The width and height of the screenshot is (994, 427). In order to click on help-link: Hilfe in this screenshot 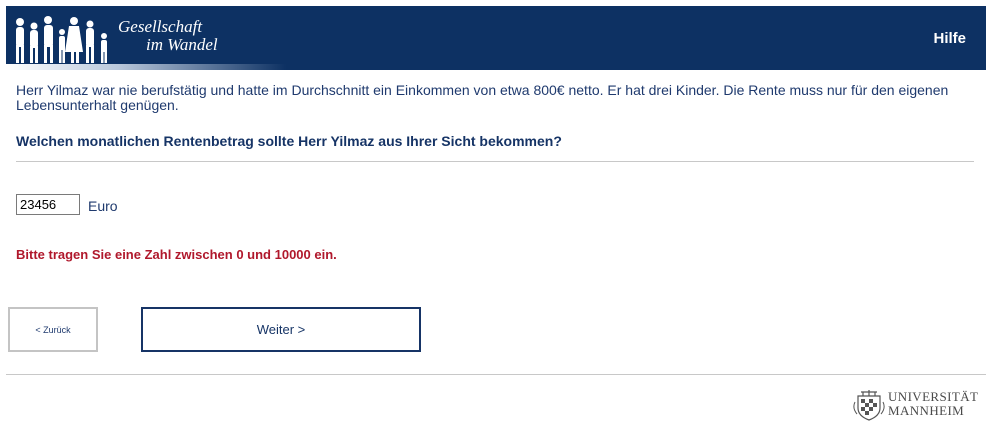, I will do `click(949, 38)`.